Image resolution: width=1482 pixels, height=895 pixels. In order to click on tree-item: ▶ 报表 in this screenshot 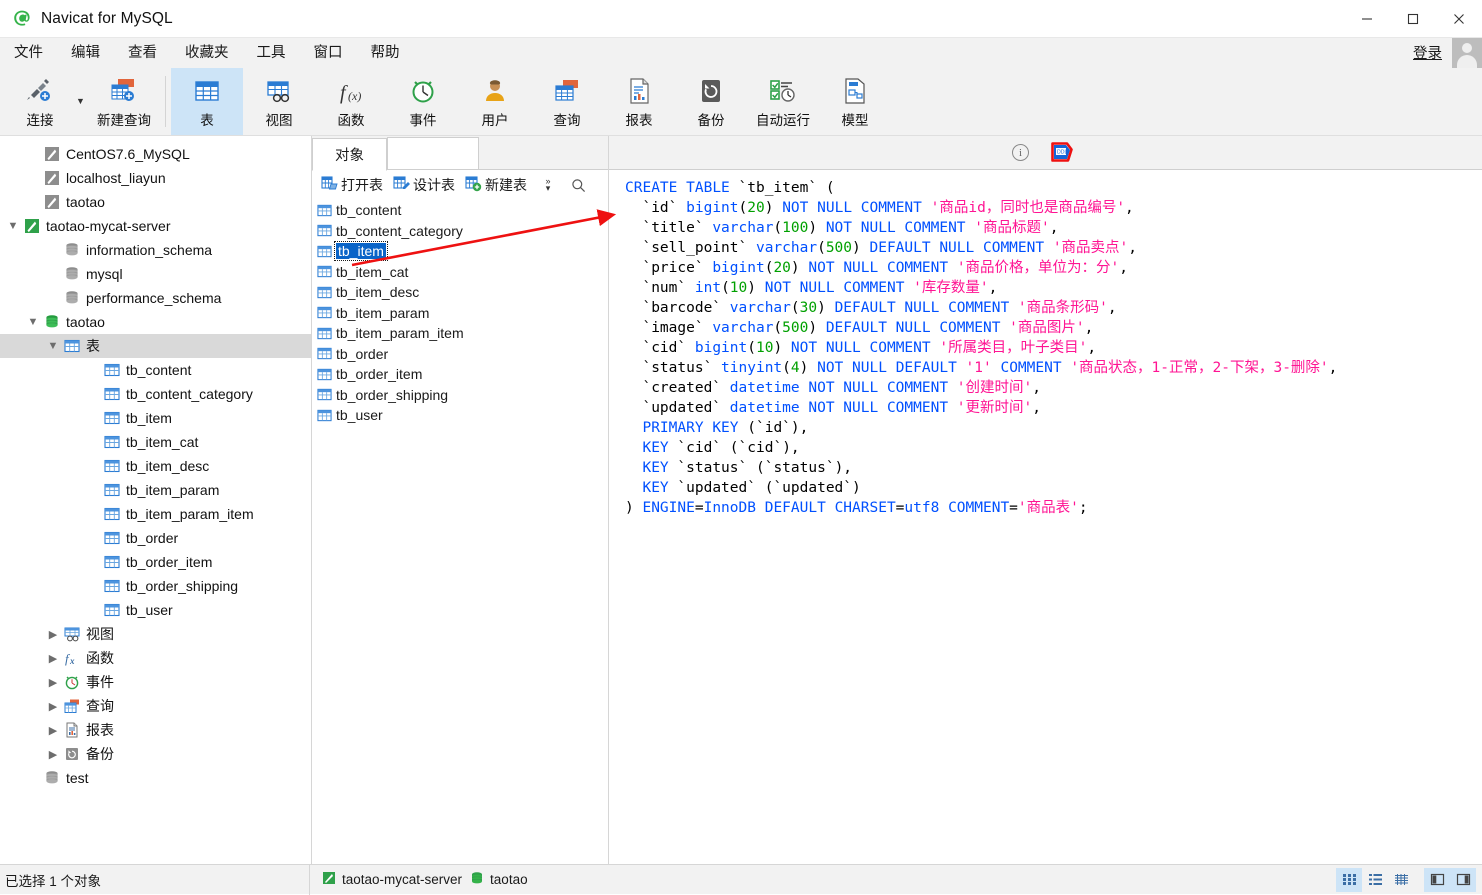, I will do `click(155, 730)`.